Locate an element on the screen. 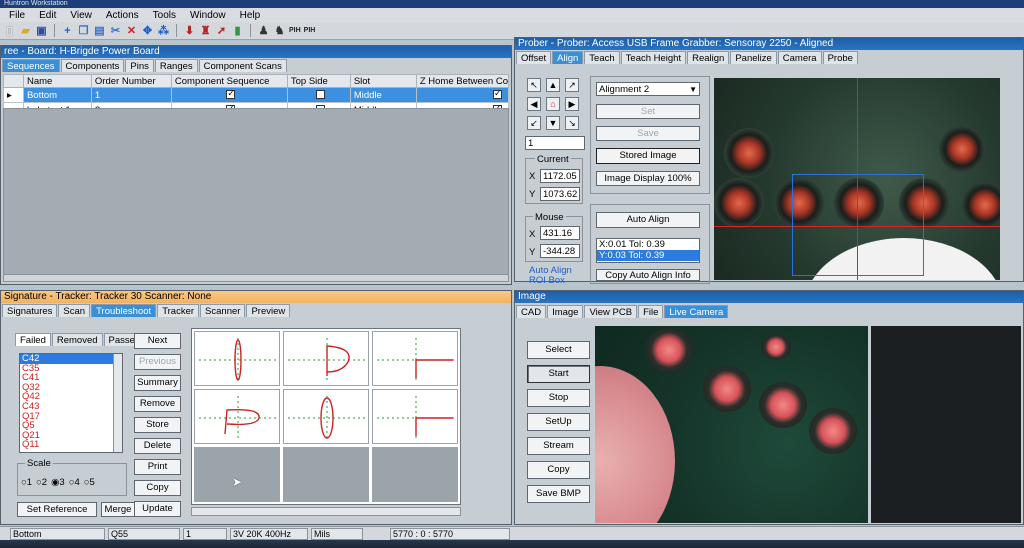 Image resolution: width=1024 pixels, height=548 pixels. tab-scanner: Scanner is located at coordinates (223, 310).